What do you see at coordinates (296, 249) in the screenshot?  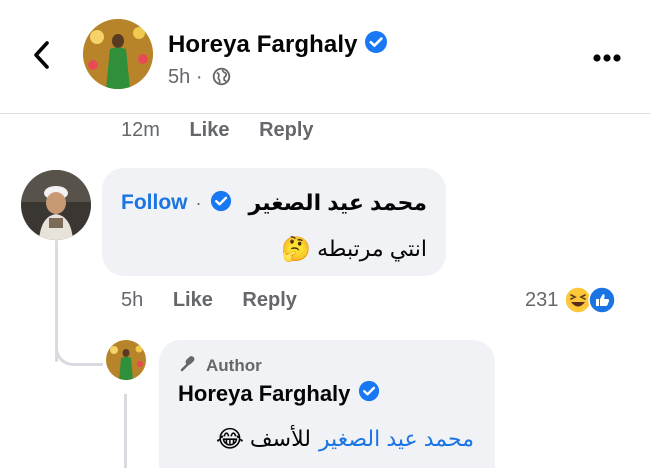 I see `thinking-emoji: 🤔` at bounding box center [296, 249].